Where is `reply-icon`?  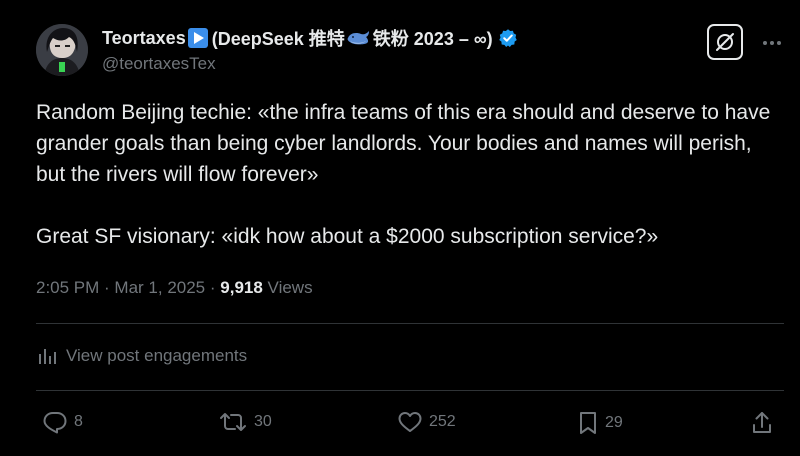
reply-icon is located at coordinates (55, 422).